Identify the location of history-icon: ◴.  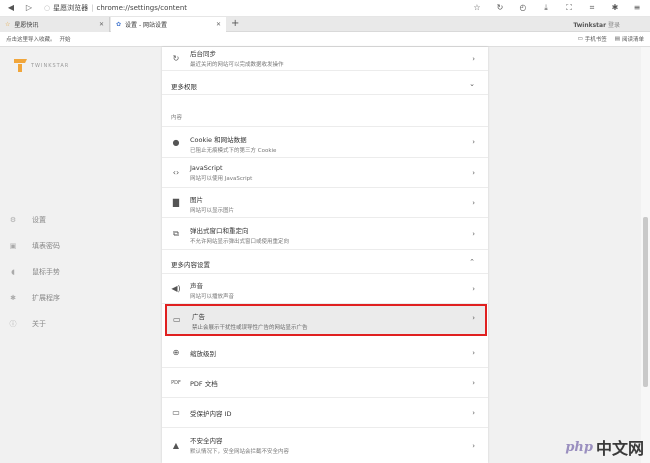
(523, 8).